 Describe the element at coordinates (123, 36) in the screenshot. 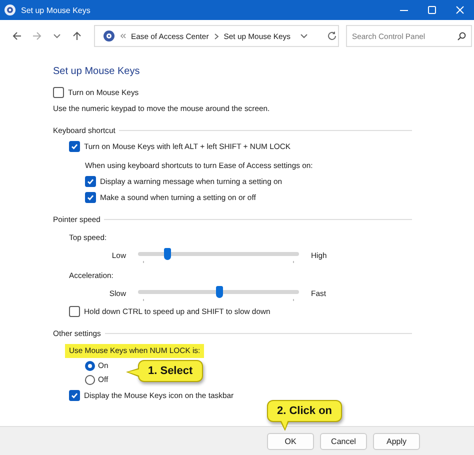

I see `double-chevron-icon` at that location.